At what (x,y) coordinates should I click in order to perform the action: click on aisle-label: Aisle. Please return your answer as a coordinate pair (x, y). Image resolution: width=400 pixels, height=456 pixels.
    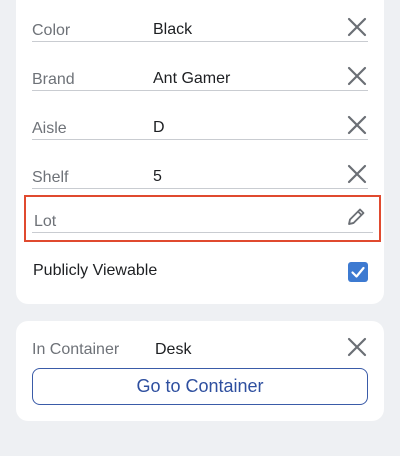
    Looking at the image, I should click on (49, 128).